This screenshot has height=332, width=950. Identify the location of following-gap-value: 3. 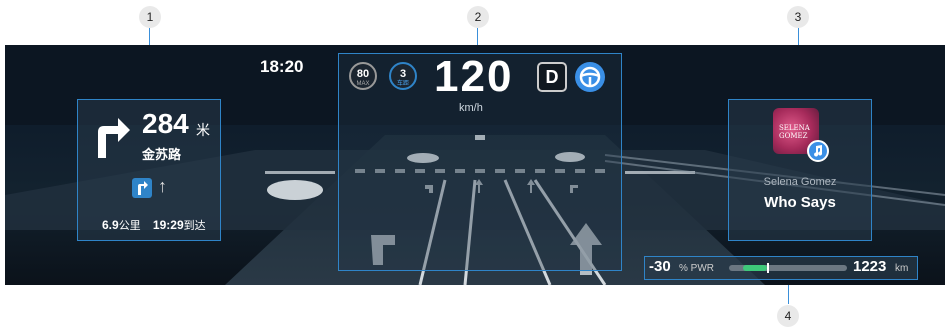
(403, 74).